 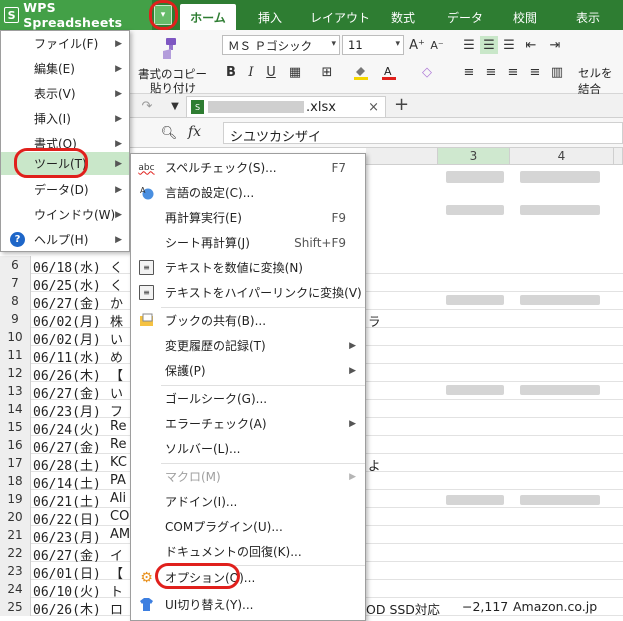 I want to click on font-name-combo: ＭＳ Ｐゴシック ▾, so click(x=281, y=45).